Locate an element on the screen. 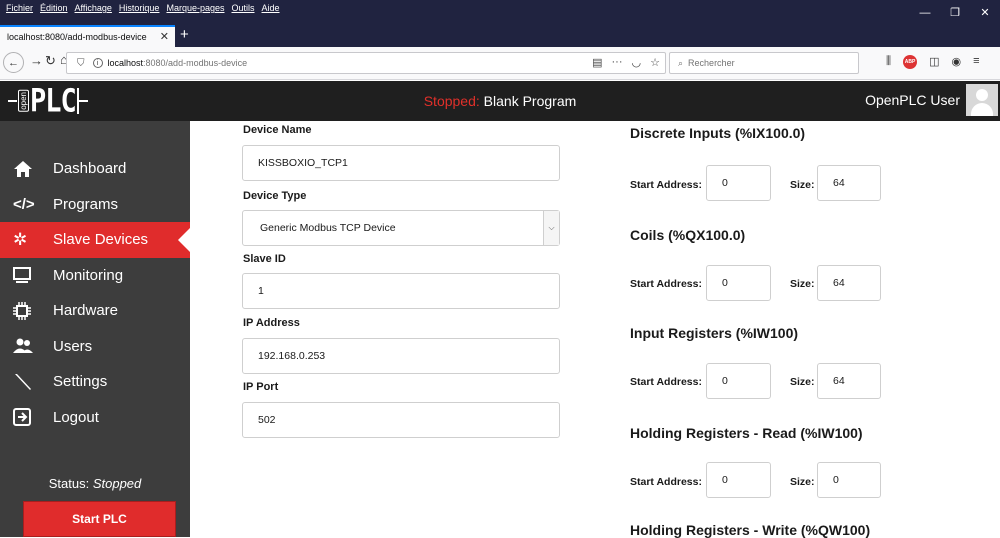 This screenshot has width=1000, height=538. library-icon: ⫼ is located at coordinates (888, 62).